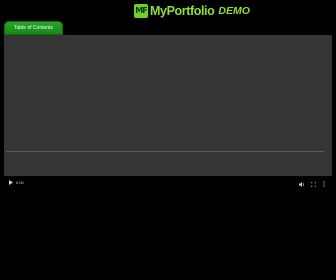 This screenshot has height=280, width=336. I want to click on volume-icon, so click(302, 183).